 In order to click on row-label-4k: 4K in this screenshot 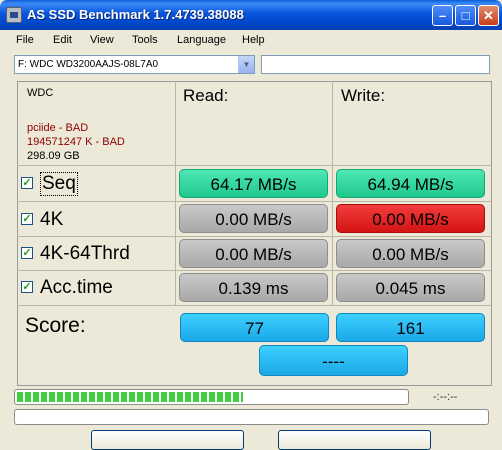, I will do `click(51, 220)`.